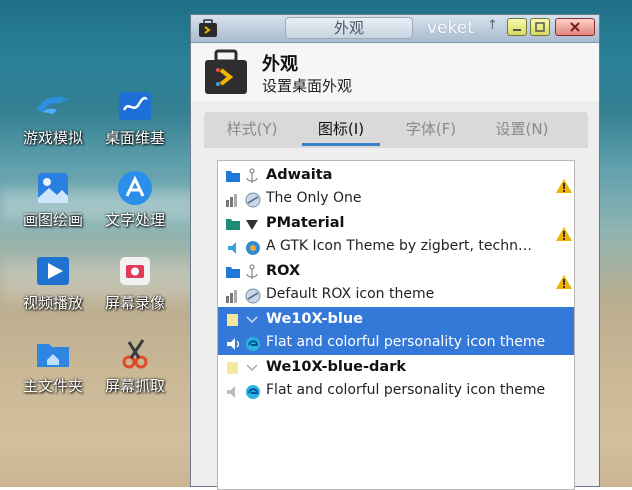  Describe the element at coordinates (341, 129) in the screenshot. I see `tab-icons: 图标(I)` at that location.